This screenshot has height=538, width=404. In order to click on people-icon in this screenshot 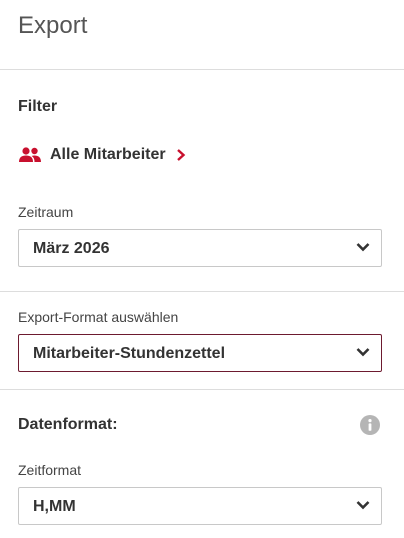, I will do `click(30, 154)`.